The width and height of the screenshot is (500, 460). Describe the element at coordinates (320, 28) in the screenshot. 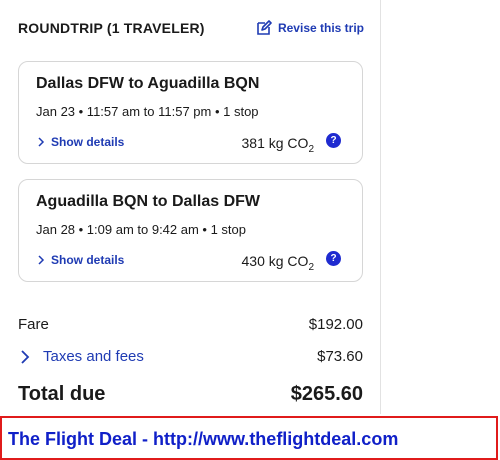

I see `revise-trip-label: Revise this trip` at that location.